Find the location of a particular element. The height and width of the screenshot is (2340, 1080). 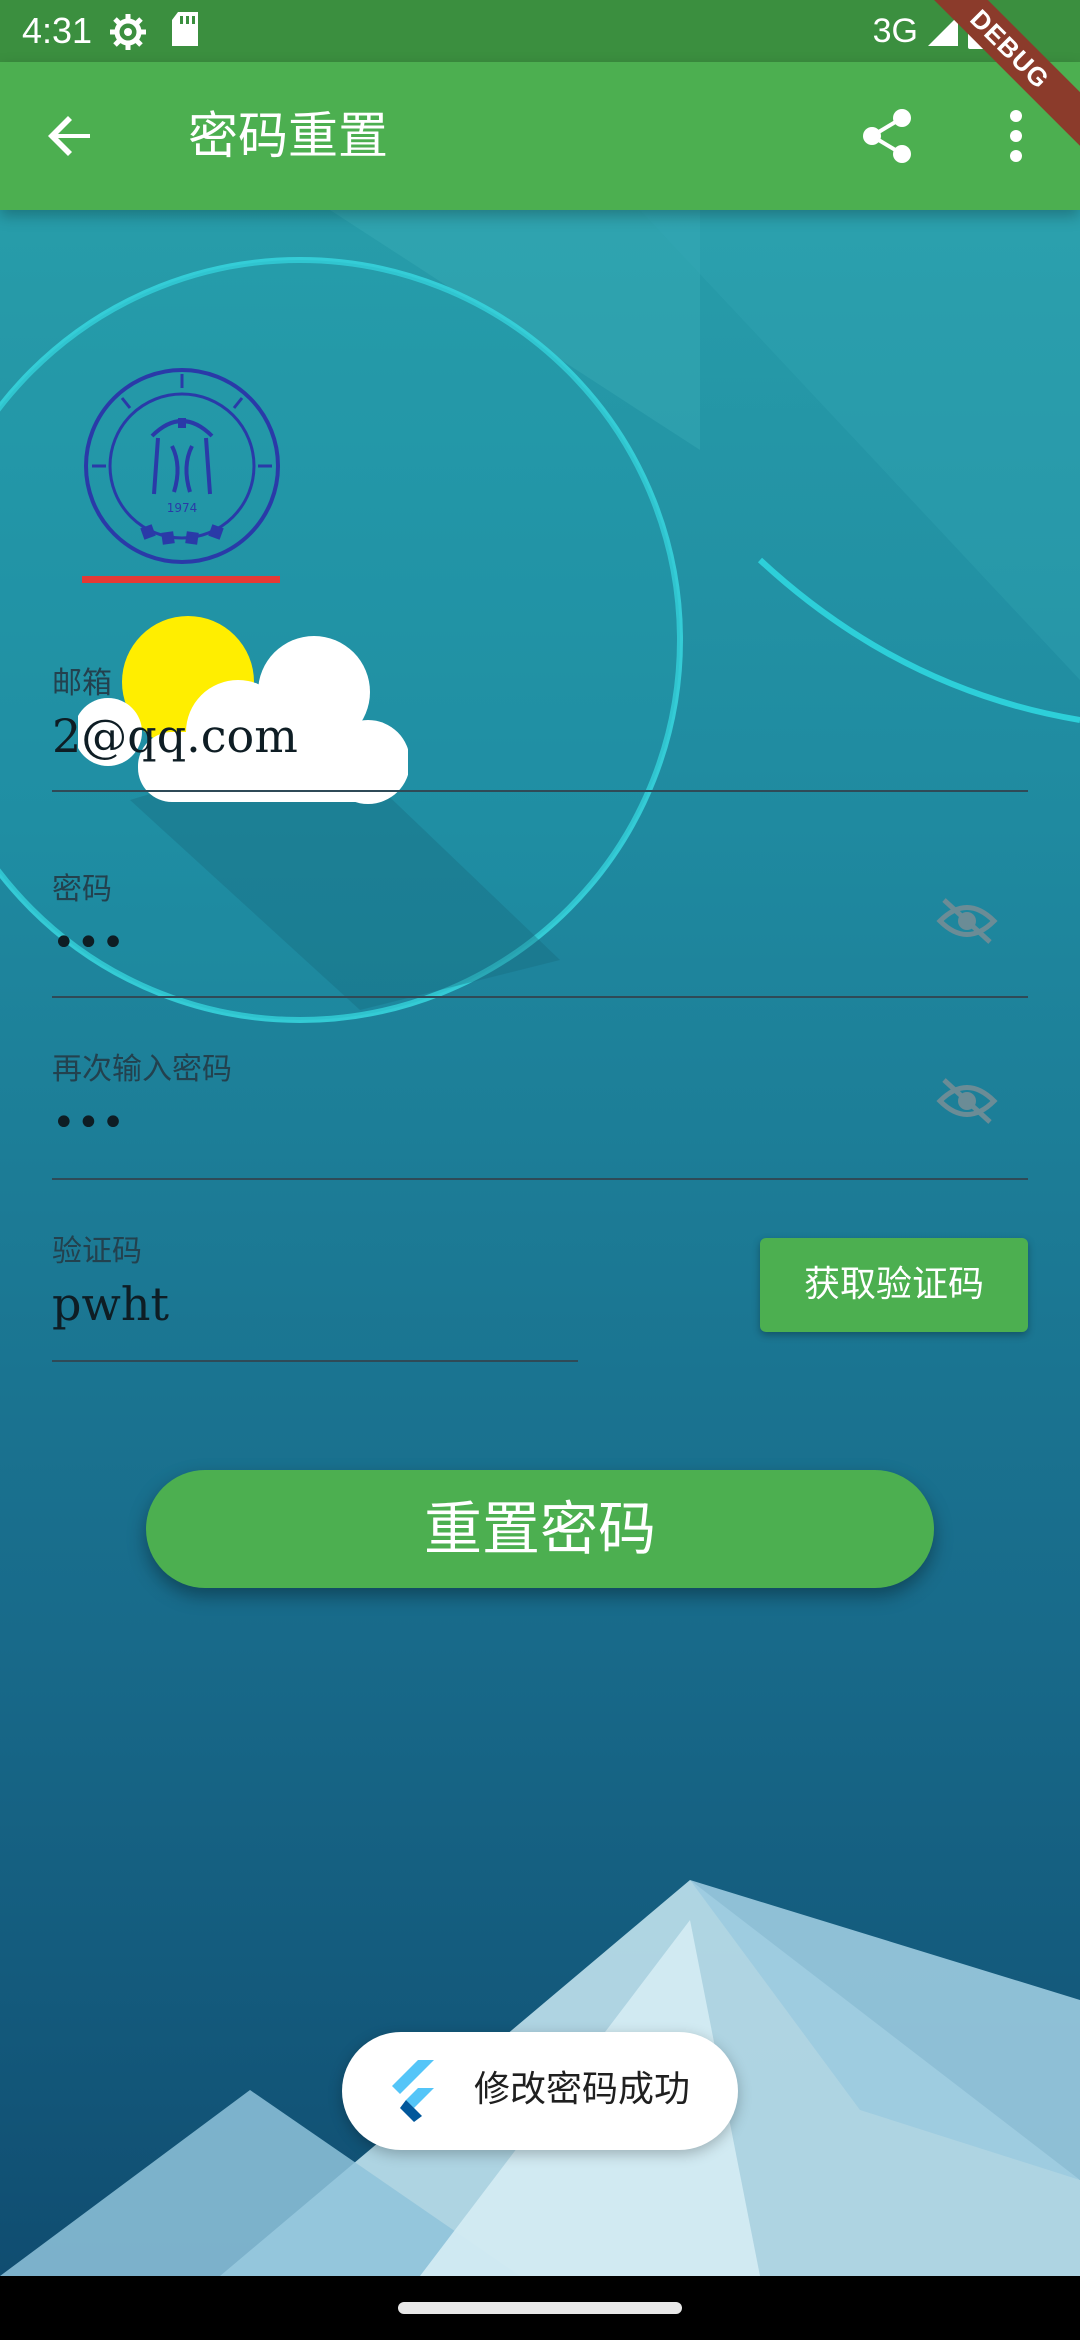

flutter-logo-icon is located at coordinates (413, 2091).